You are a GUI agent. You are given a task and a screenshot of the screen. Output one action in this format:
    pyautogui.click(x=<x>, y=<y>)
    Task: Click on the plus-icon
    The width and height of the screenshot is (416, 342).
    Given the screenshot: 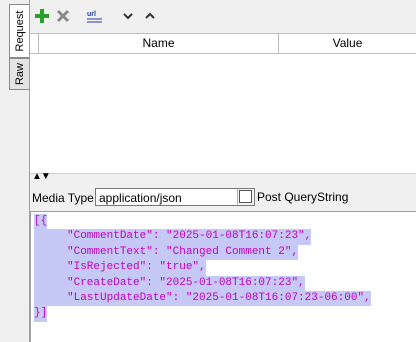 What is the action you would take?
    pyautogui.click(x=42, y=16)
    